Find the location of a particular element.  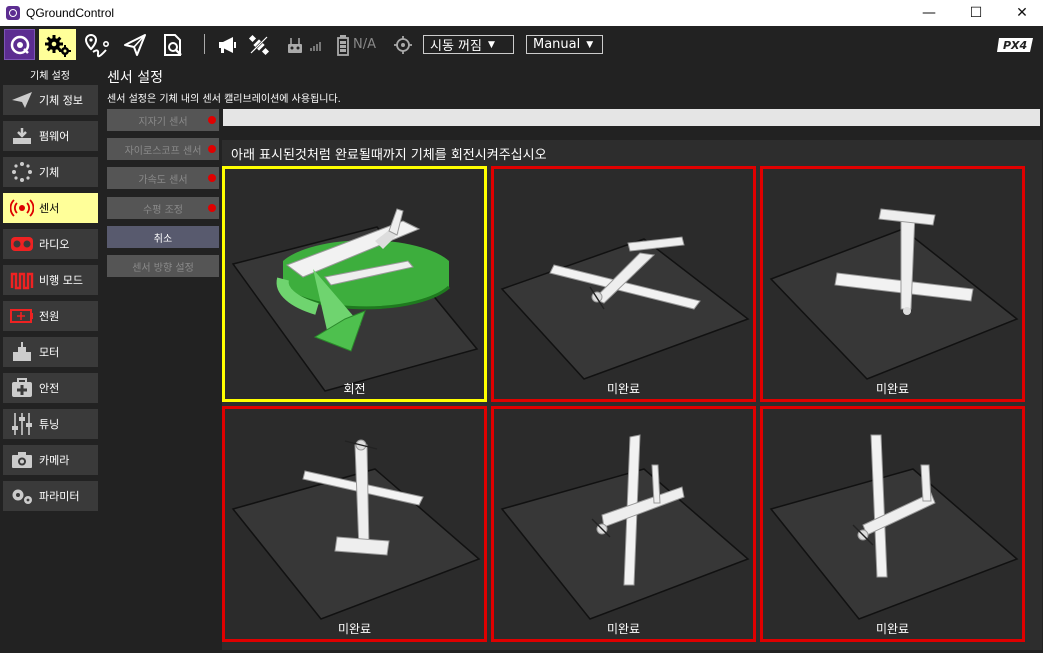

flight-mode-dropdown: Manual ▼ is located at coordinates (564, 44).